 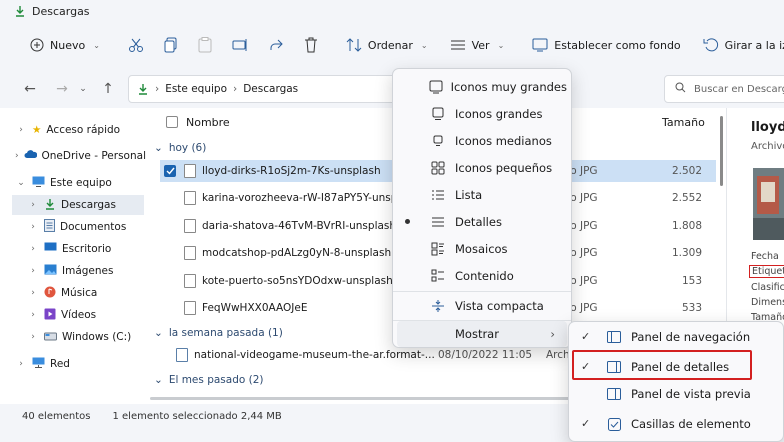 What do you see at coordinates (205, 45) in the screenshot?
I see `paste-button` at bounding box center [205, 45].